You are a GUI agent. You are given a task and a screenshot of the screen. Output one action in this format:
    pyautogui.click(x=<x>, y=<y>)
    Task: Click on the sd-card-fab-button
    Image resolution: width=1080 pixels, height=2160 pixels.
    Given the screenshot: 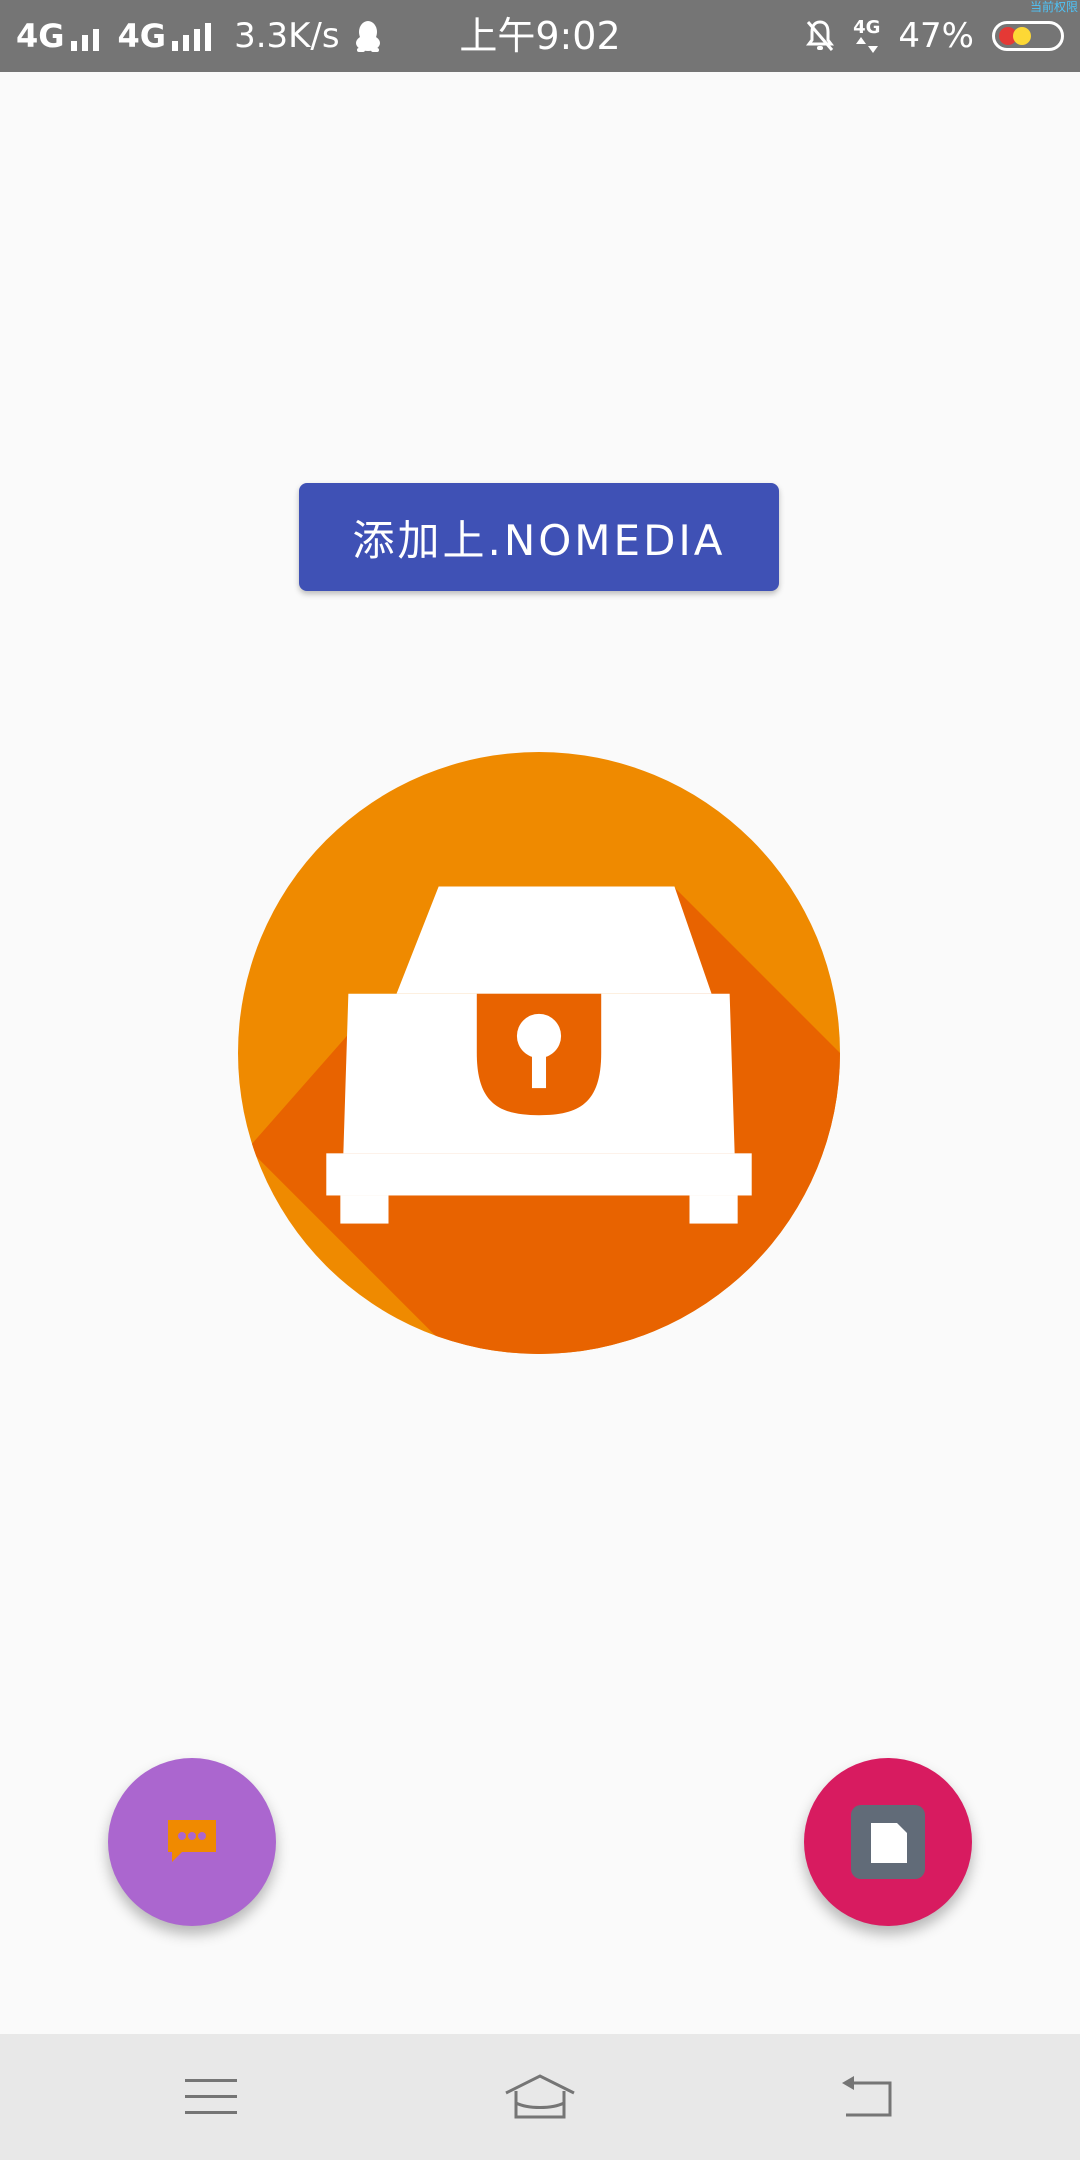 What is the action you would take?
    pyautogui.click(x=888, y=1842)
    